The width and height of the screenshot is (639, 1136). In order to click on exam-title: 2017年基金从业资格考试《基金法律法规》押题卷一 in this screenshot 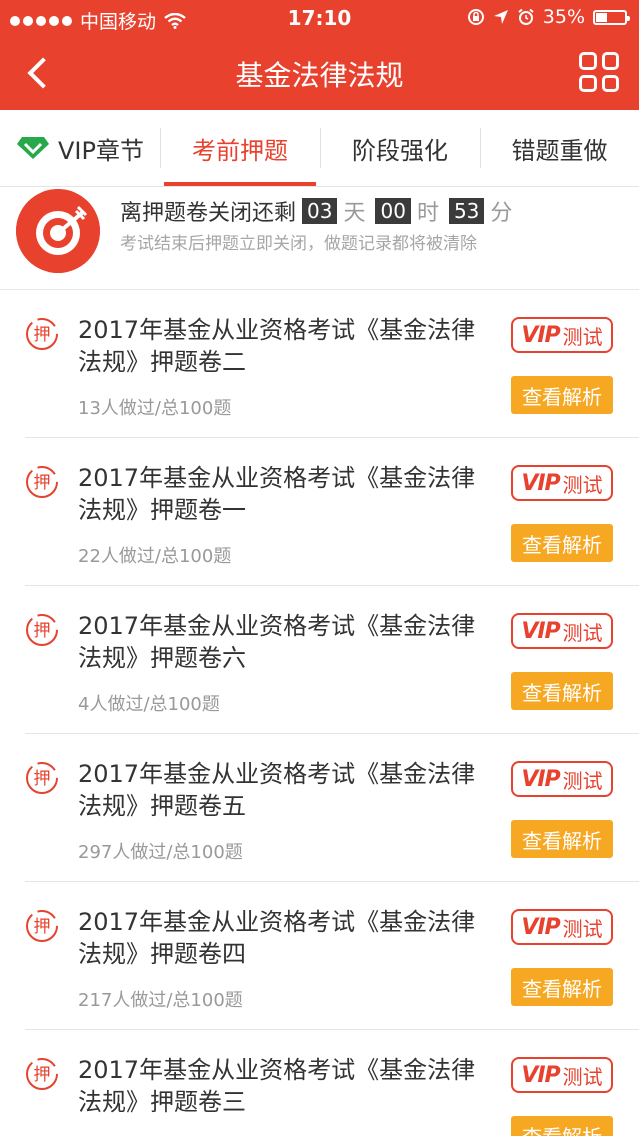, I will do `click(277, 494)`.